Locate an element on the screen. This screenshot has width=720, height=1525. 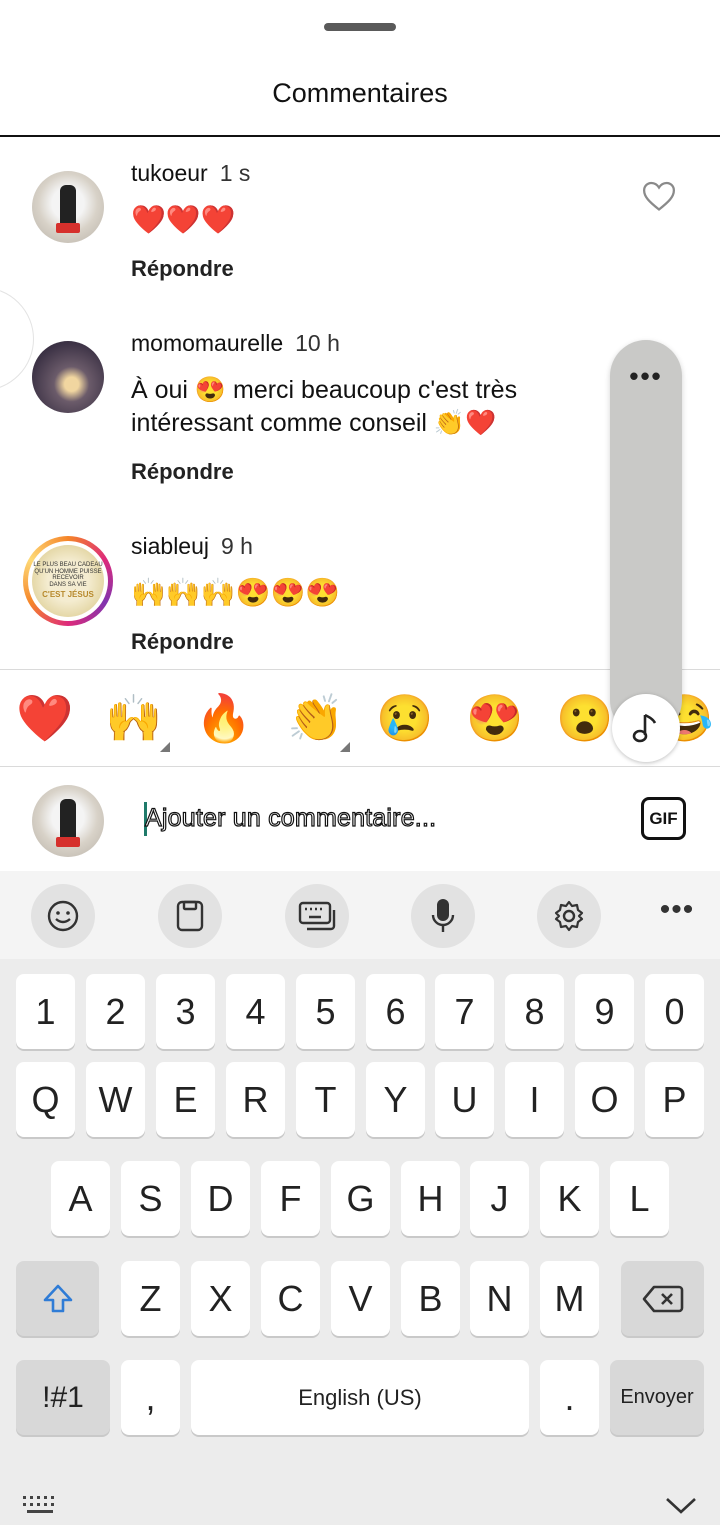
chevron-down-icon is located at coordinates (681, 1505).